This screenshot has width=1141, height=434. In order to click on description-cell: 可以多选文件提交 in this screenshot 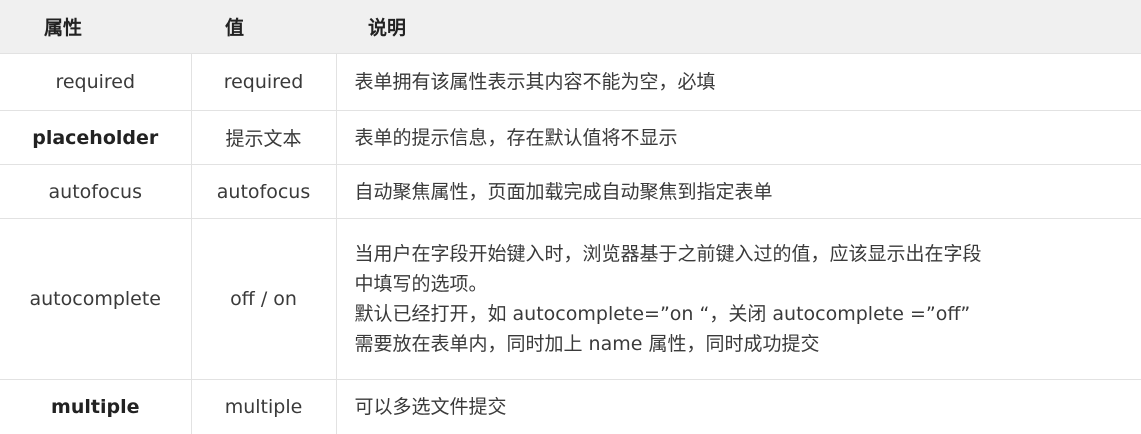, I will do `click(738, 407)`.